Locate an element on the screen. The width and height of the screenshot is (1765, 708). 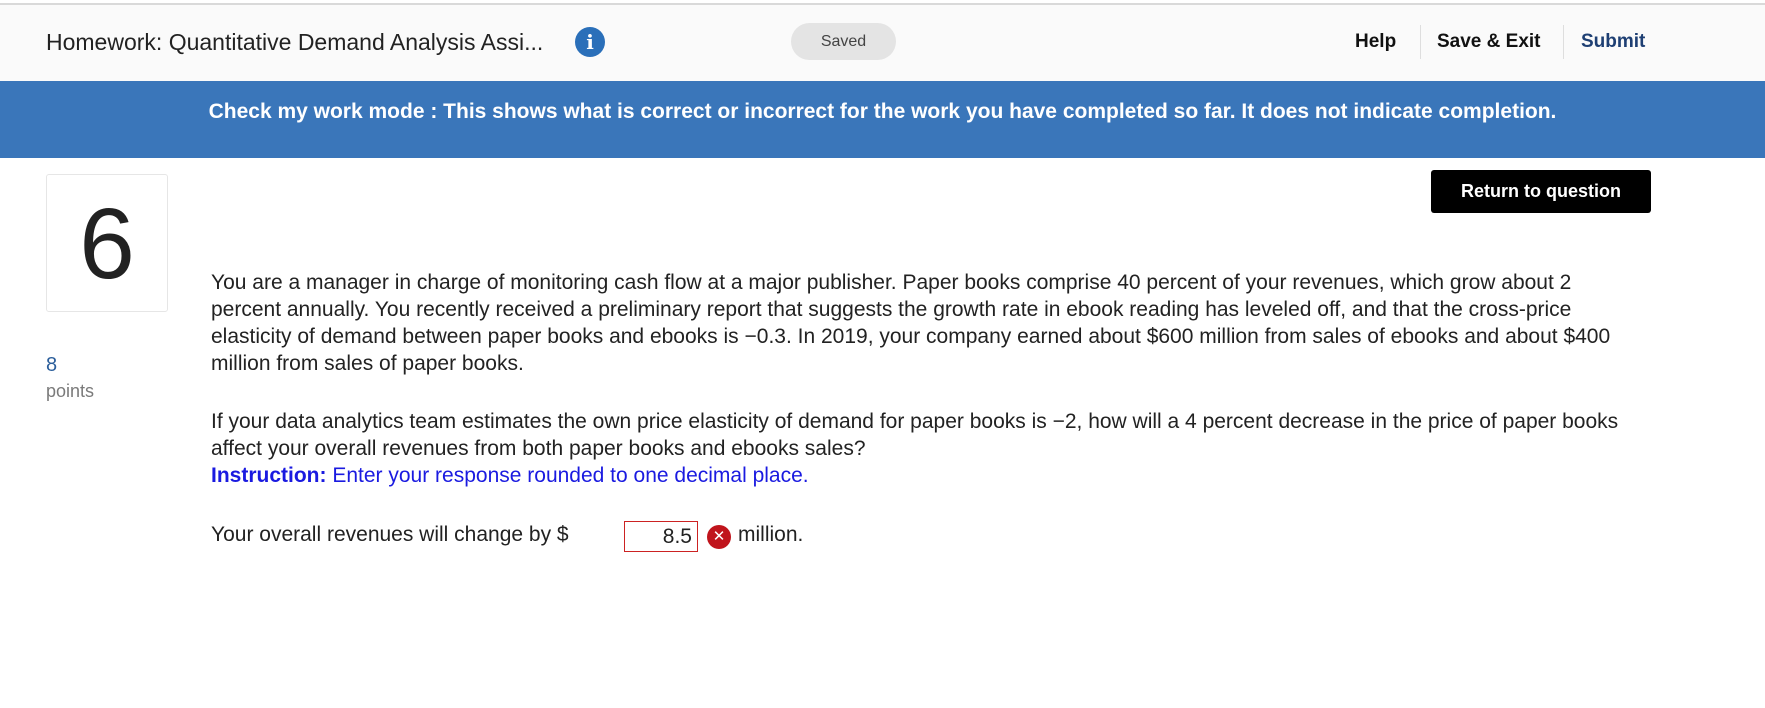
save-exit-button: Save & Exit is located at coordinates (1489, 42).